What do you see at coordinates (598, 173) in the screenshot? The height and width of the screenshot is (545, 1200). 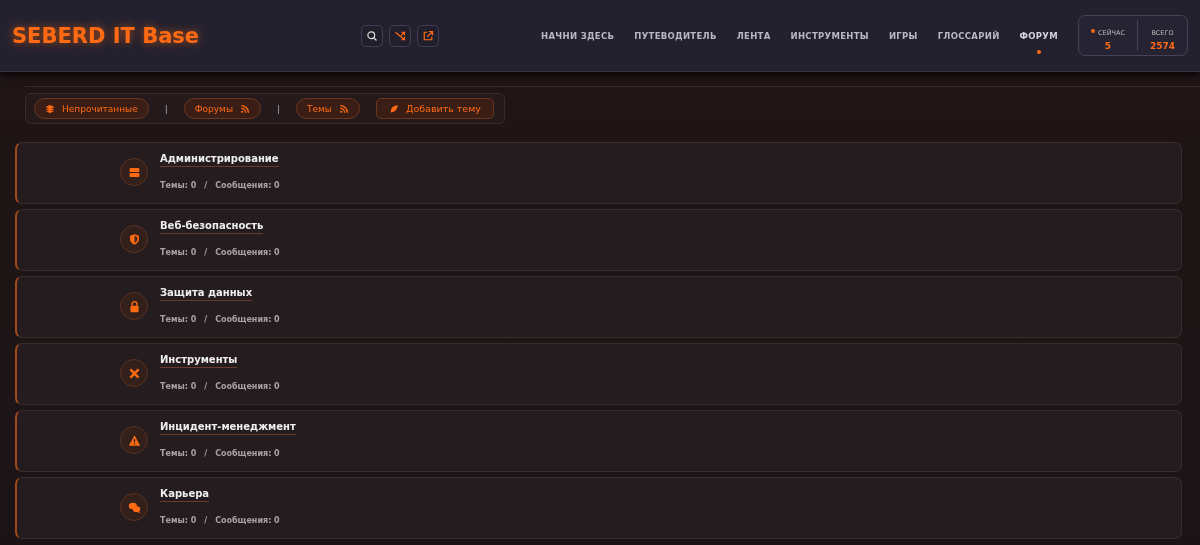 I see `forum-card: Администрирование Темы: 0 / Сообщения: 0` at bounding box center [598, 173].